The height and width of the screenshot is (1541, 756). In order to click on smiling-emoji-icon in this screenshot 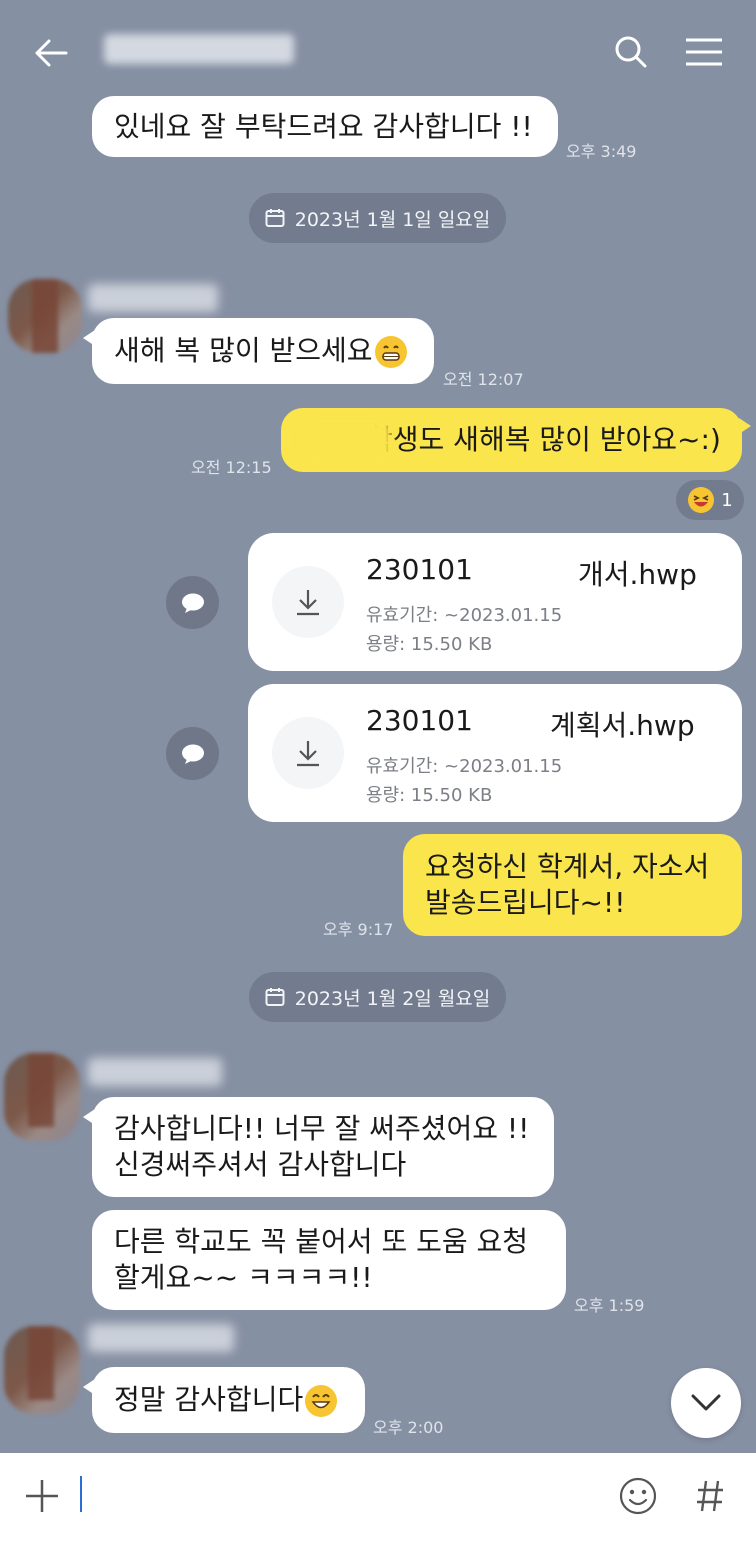, I will do `click(321, 1401)`.